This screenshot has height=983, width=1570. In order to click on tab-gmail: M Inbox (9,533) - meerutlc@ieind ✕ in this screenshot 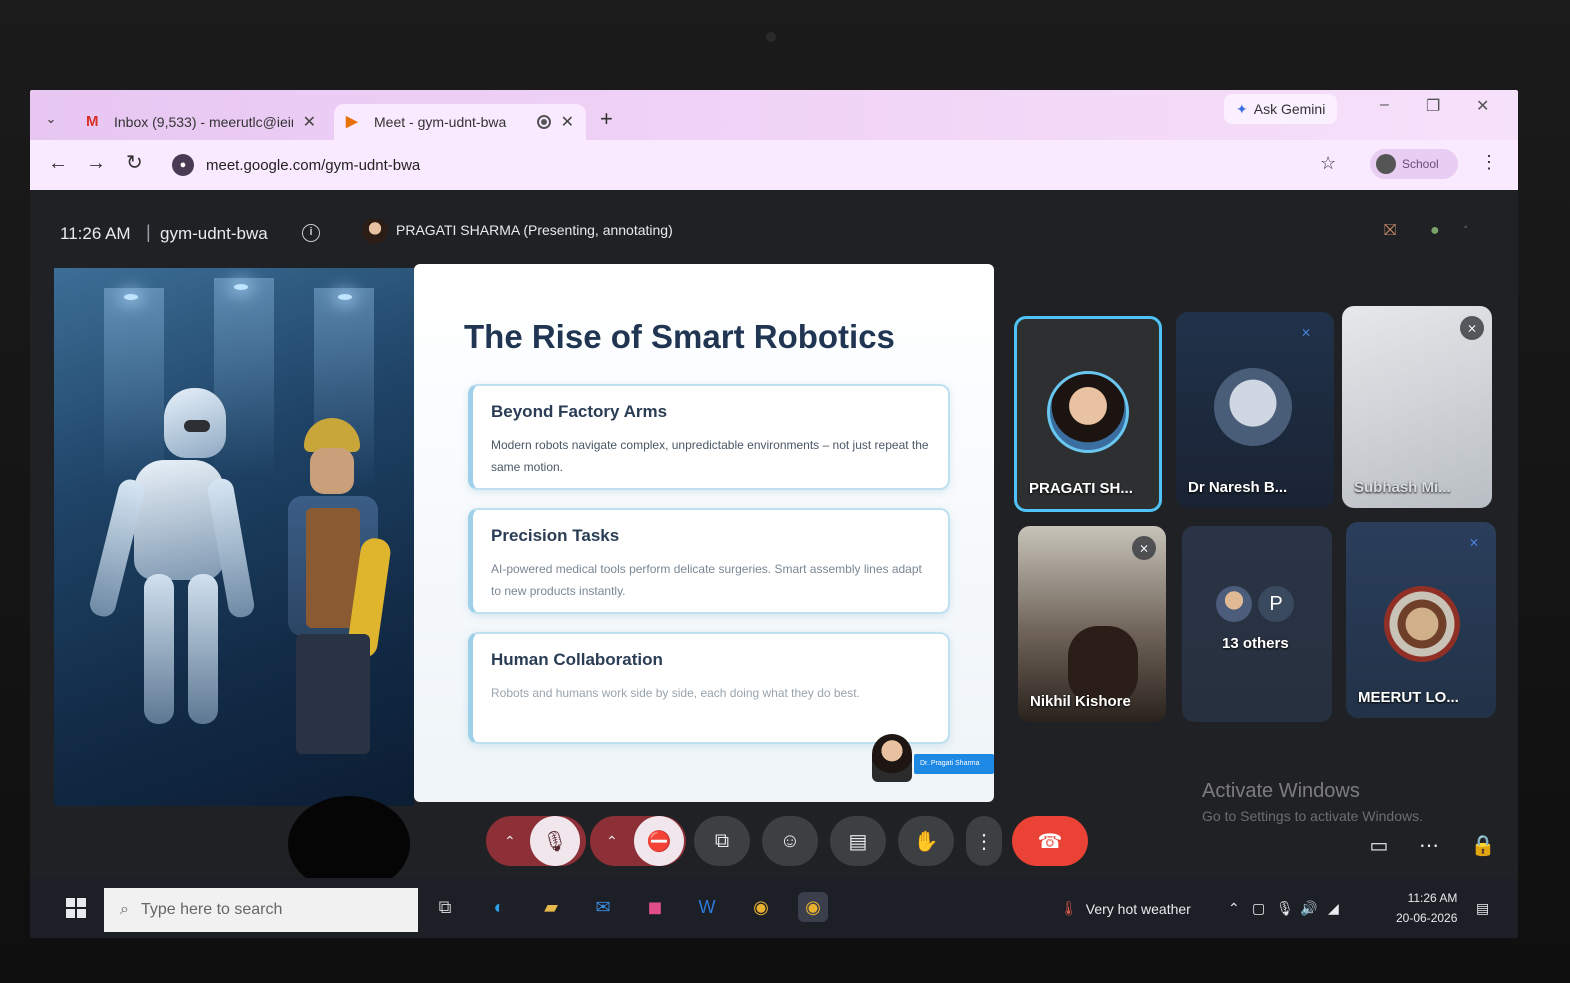, I will do `click(201, 122)`.